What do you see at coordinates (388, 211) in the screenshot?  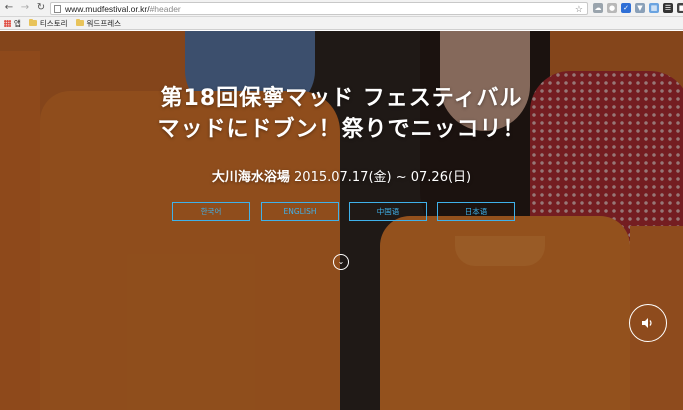 I see `lang-chinese-button: 中国语` at bounding box center [388, 211].